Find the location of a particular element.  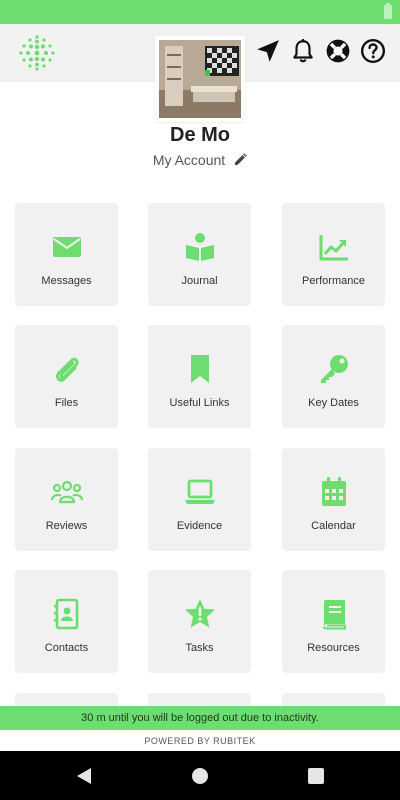

tile-label: Calendar is located at coordinates (333, 526).